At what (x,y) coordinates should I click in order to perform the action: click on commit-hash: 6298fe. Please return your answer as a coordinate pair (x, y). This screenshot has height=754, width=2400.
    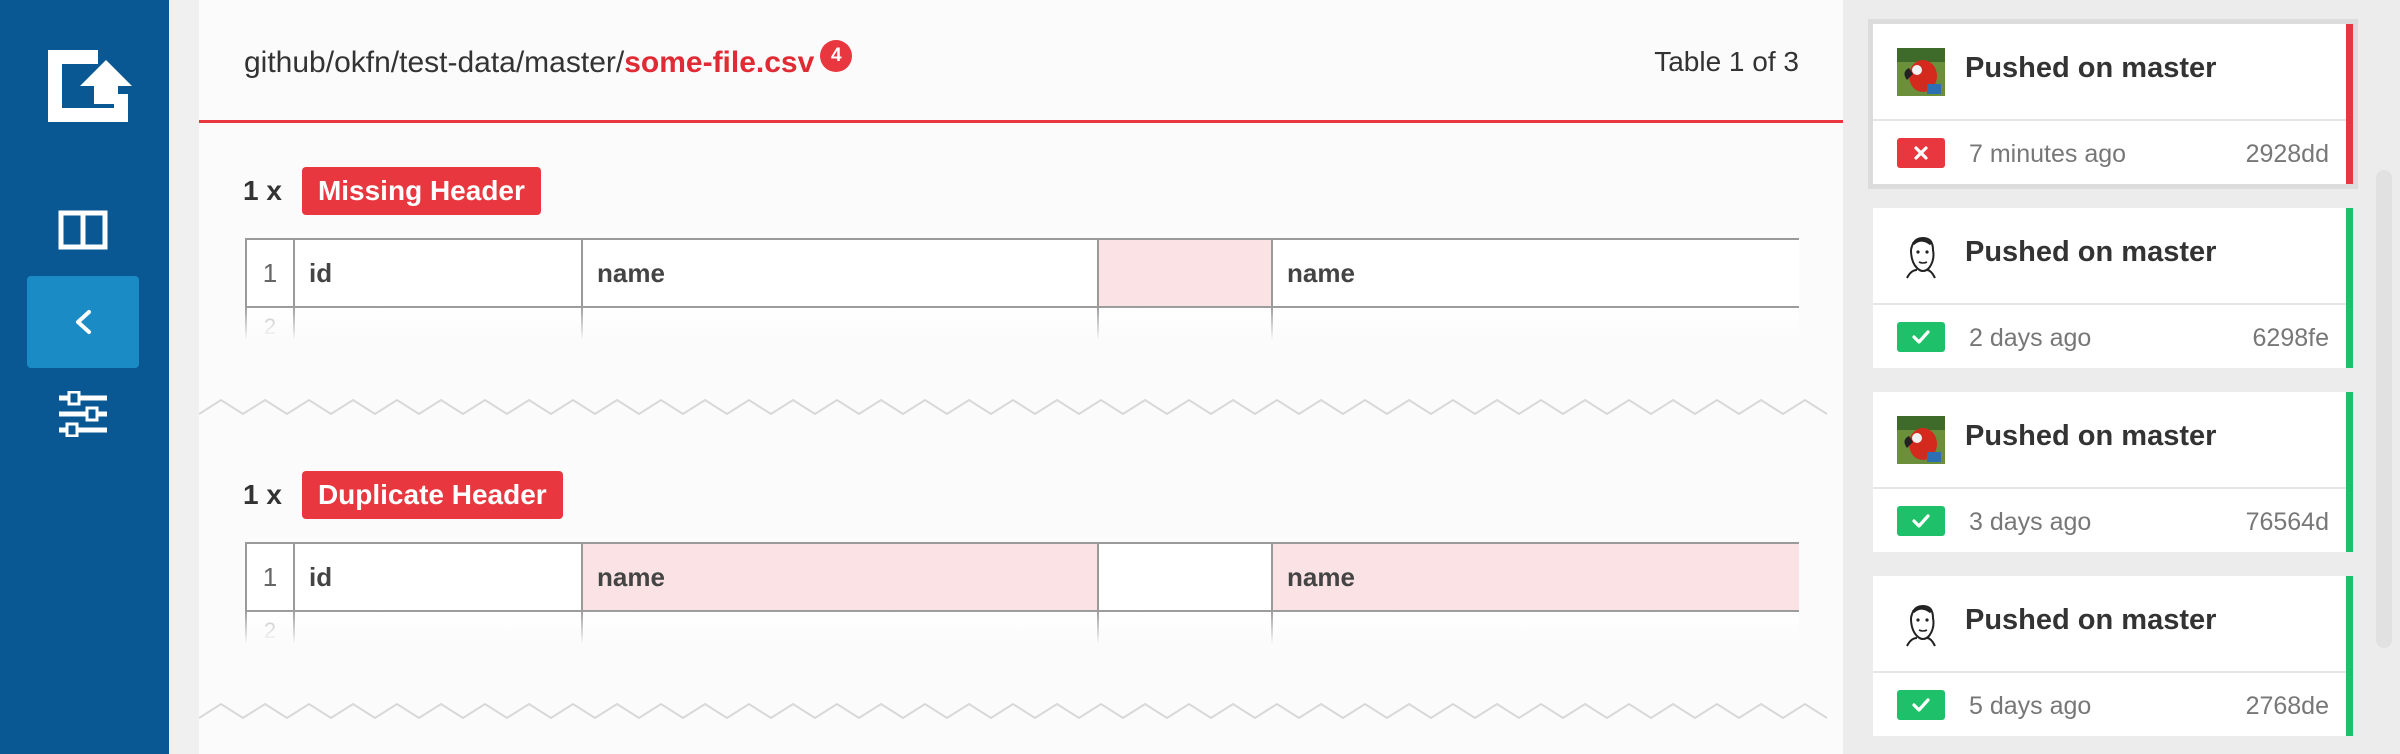
    Looking at the image, I should click on (2291, 338).